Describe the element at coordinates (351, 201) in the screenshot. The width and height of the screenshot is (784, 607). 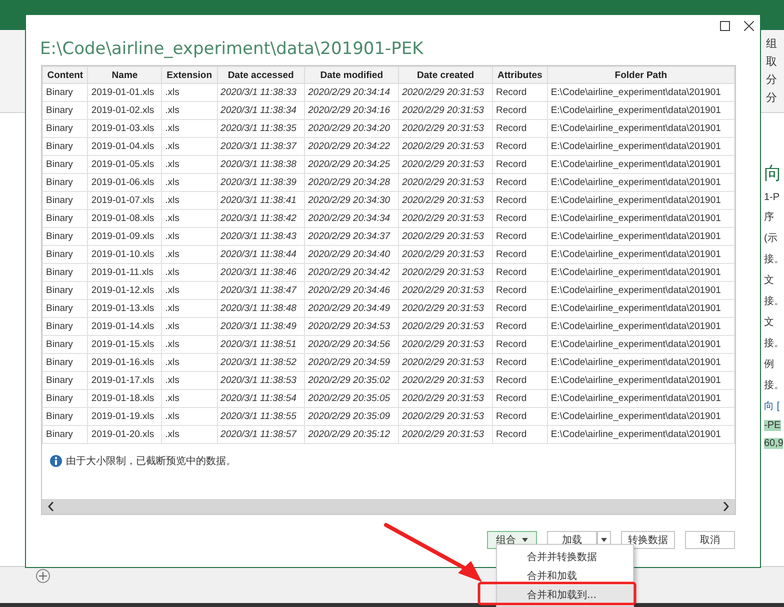
I see `table-cell: 2020/2/29 20:34:30` at that location.